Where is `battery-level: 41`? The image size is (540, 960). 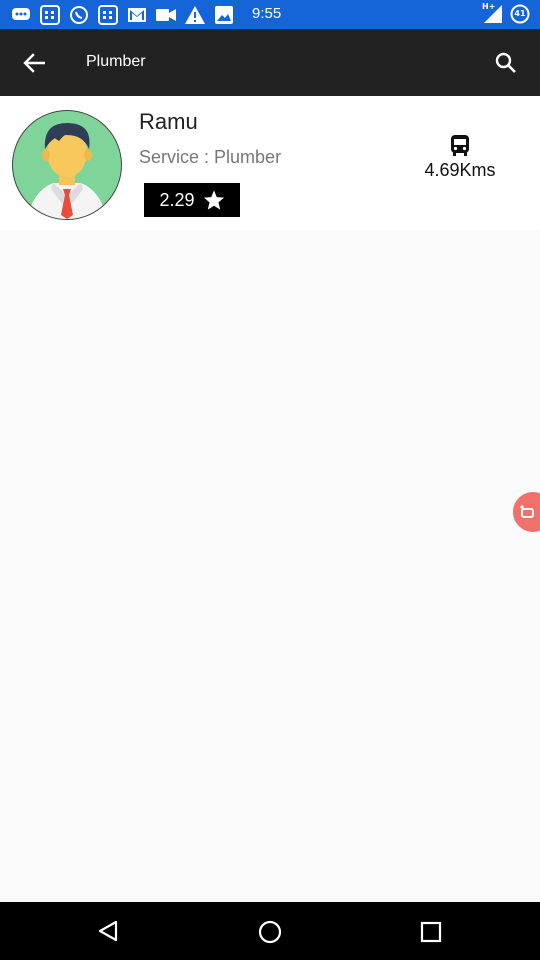
battery-level: 41 is located at coordinates (520, 13).